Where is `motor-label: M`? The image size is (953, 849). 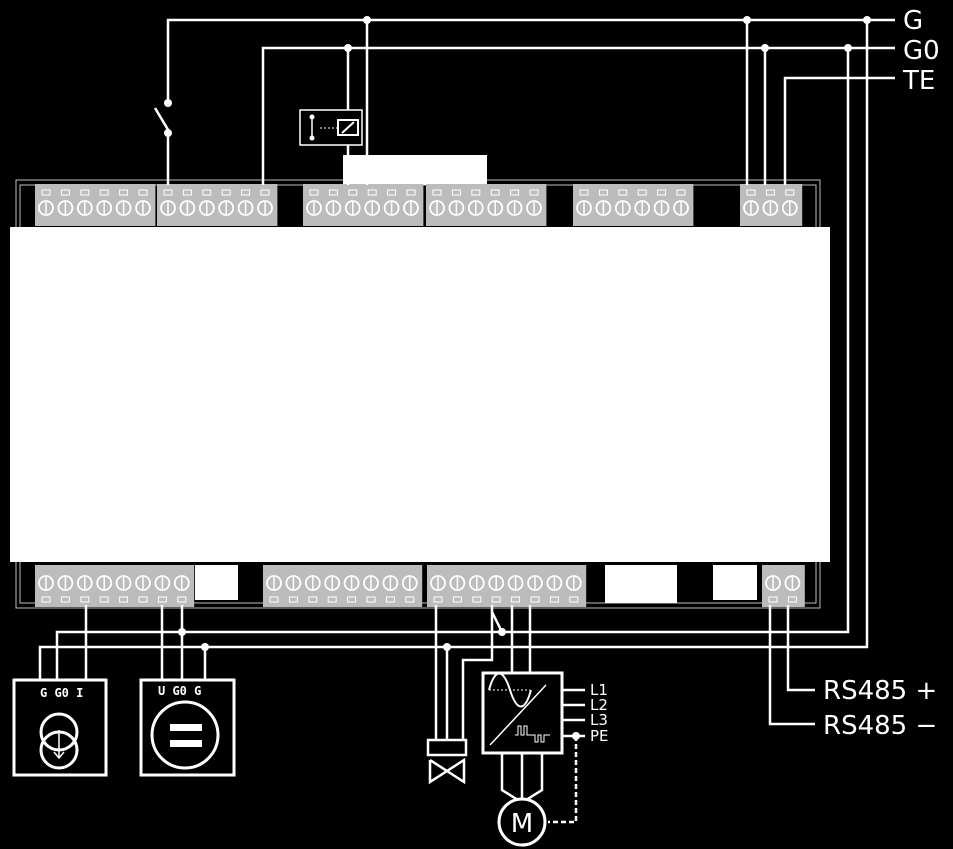
motor-label: M is located at coordinates (522, 824).